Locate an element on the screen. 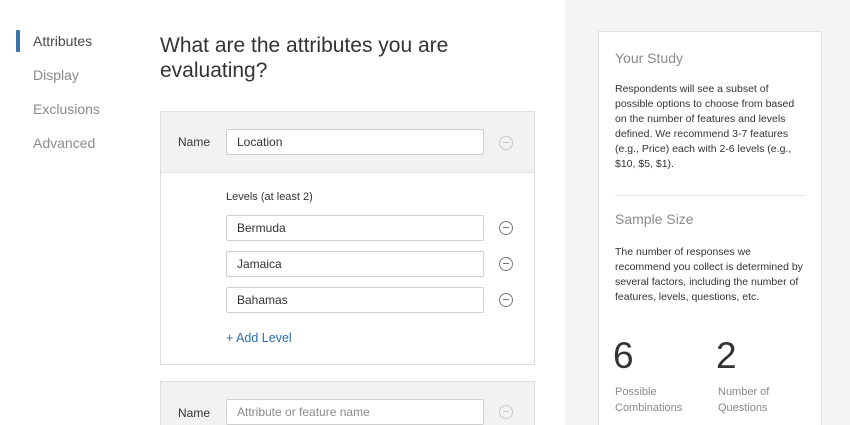  questions-label: Number of Questions is located at coordinates (744, 400).